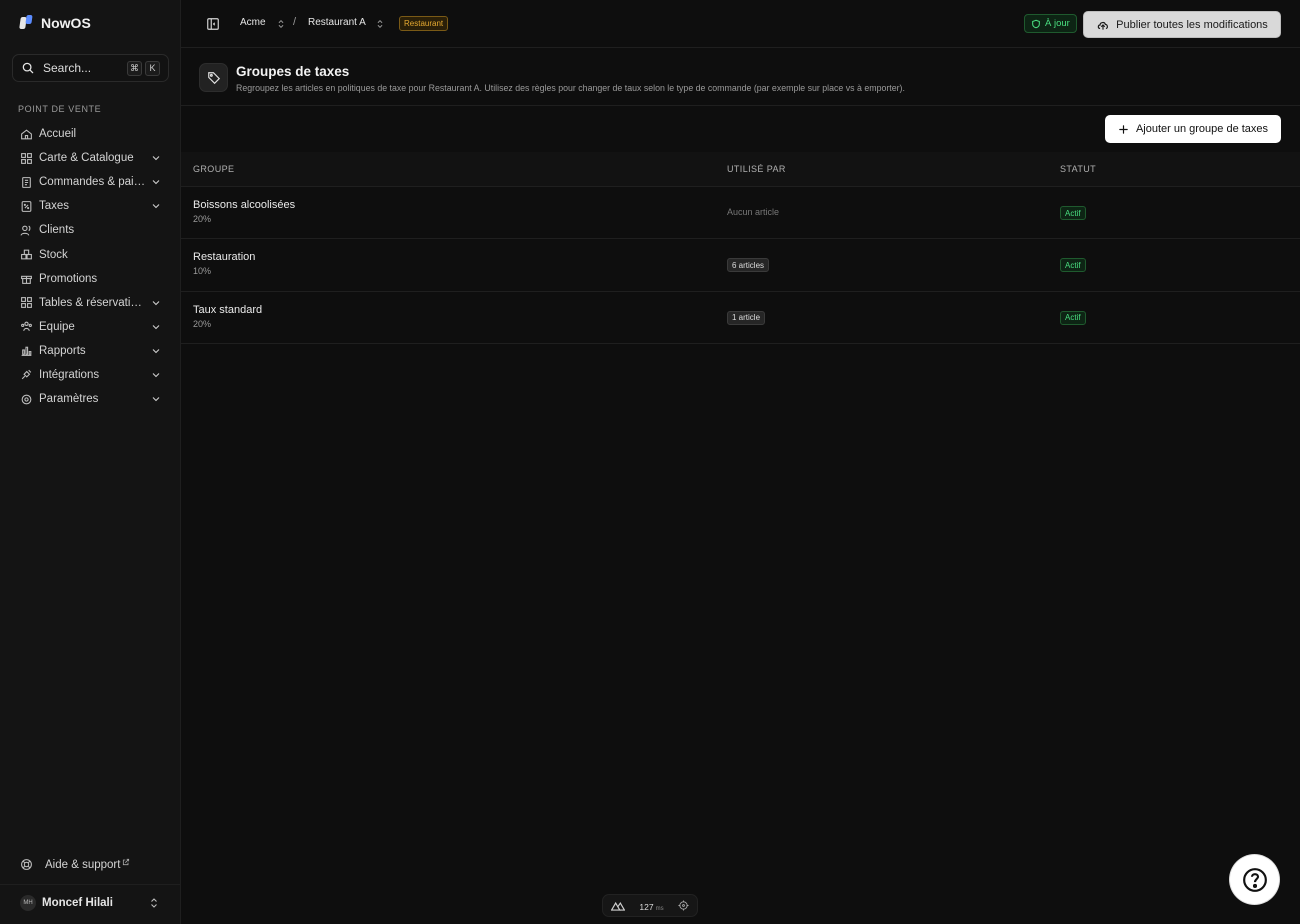  Describe the element at coordinates (26, 182) in the screenshot. I see `receipt-icon` at that location.